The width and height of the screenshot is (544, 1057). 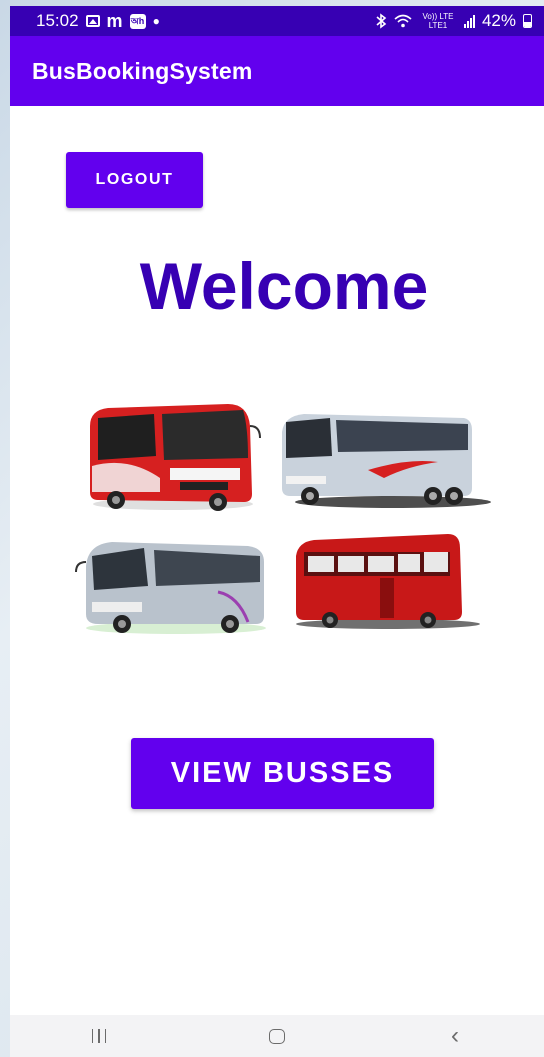 I want to click on red-city-bus-illustration, so click(x=388, y=581).